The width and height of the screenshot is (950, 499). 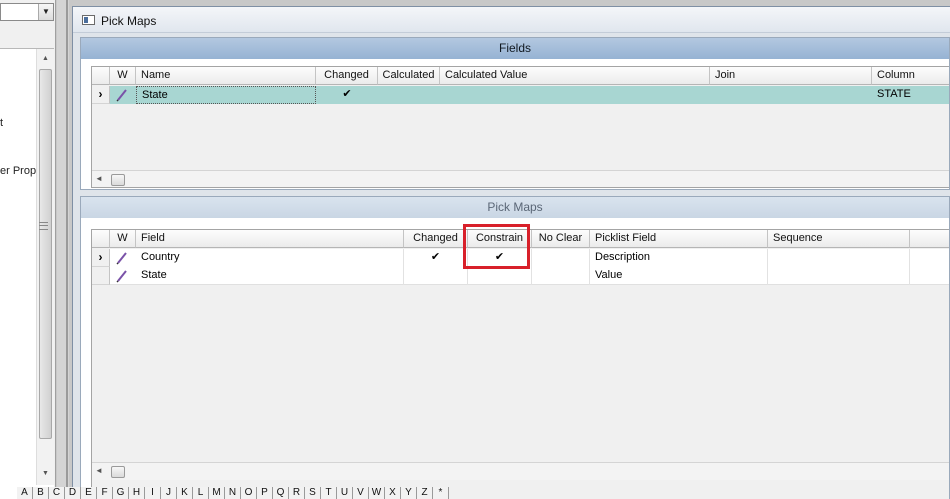 I want to click on field-cell: Country, so click(x=270, y=258).